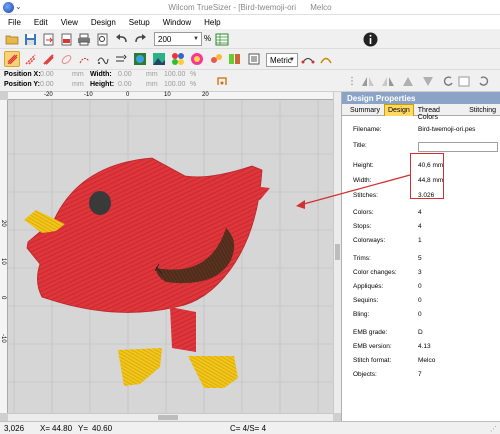 This screenshot has height=434, width=500. Describe the element at coordinates (41, 22) in the screenshot. I see `menu-edit: Edit` at that location.